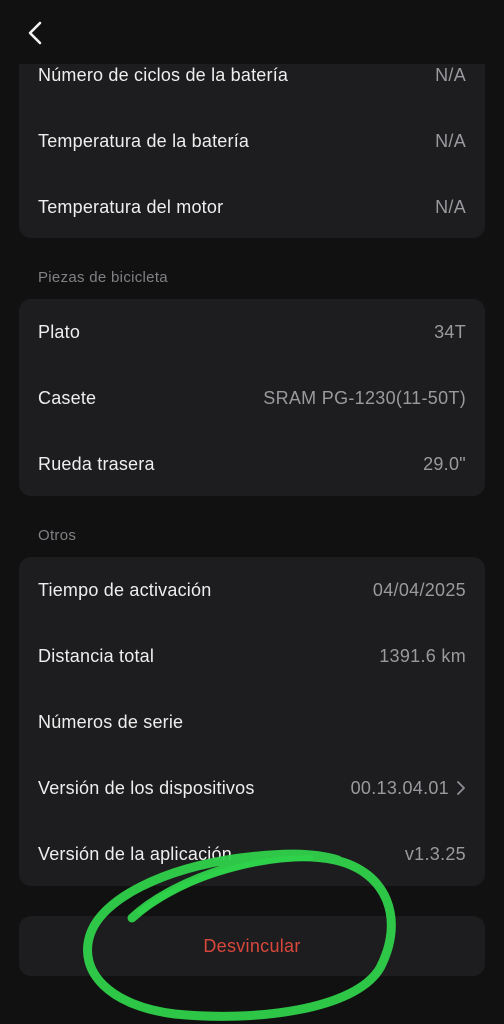  I want to click on chevron-left-icon, so click(35, 33).